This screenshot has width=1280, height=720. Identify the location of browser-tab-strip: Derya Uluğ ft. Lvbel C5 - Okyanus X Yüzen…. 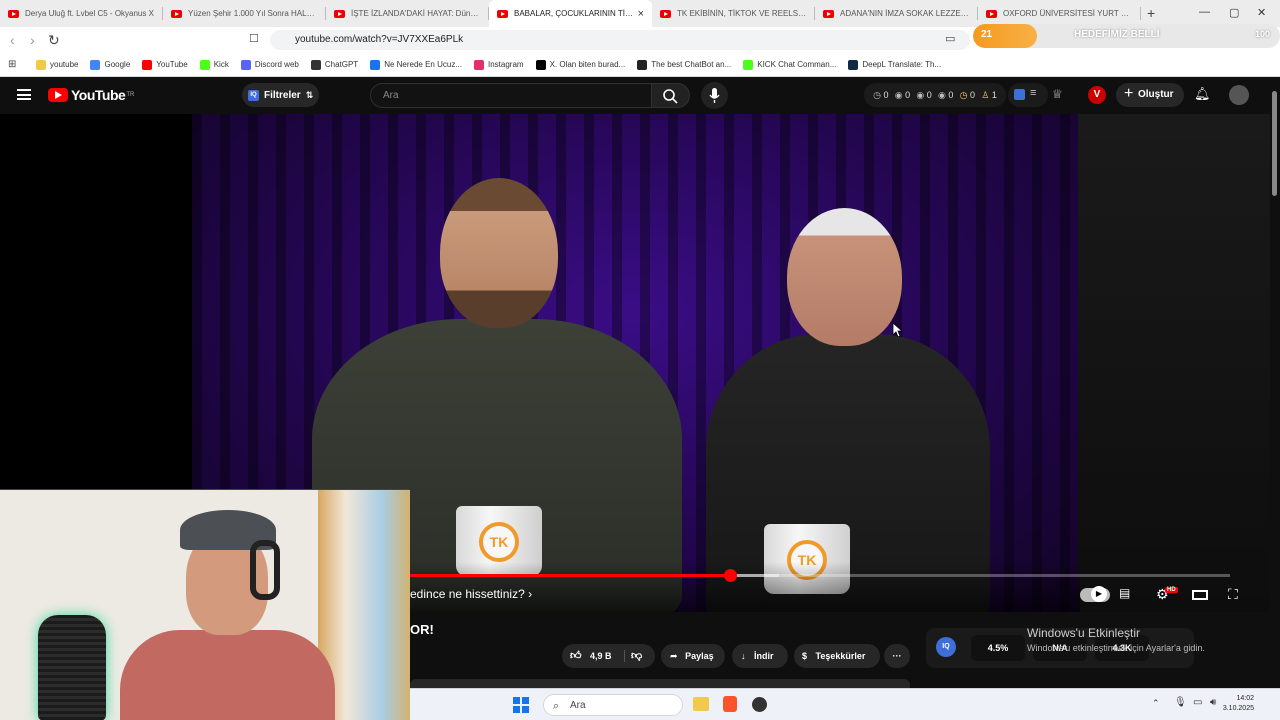
(640, 13).